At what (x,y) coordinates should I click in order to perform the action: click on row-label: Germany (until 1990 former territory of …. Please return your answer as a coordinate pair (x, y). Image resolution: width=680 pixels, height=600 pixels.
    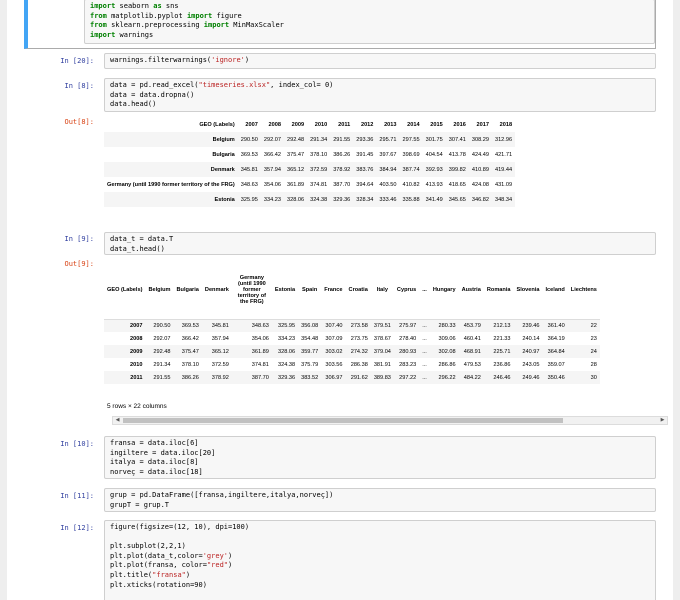
    Looking at the image, I should click on (171, 184).